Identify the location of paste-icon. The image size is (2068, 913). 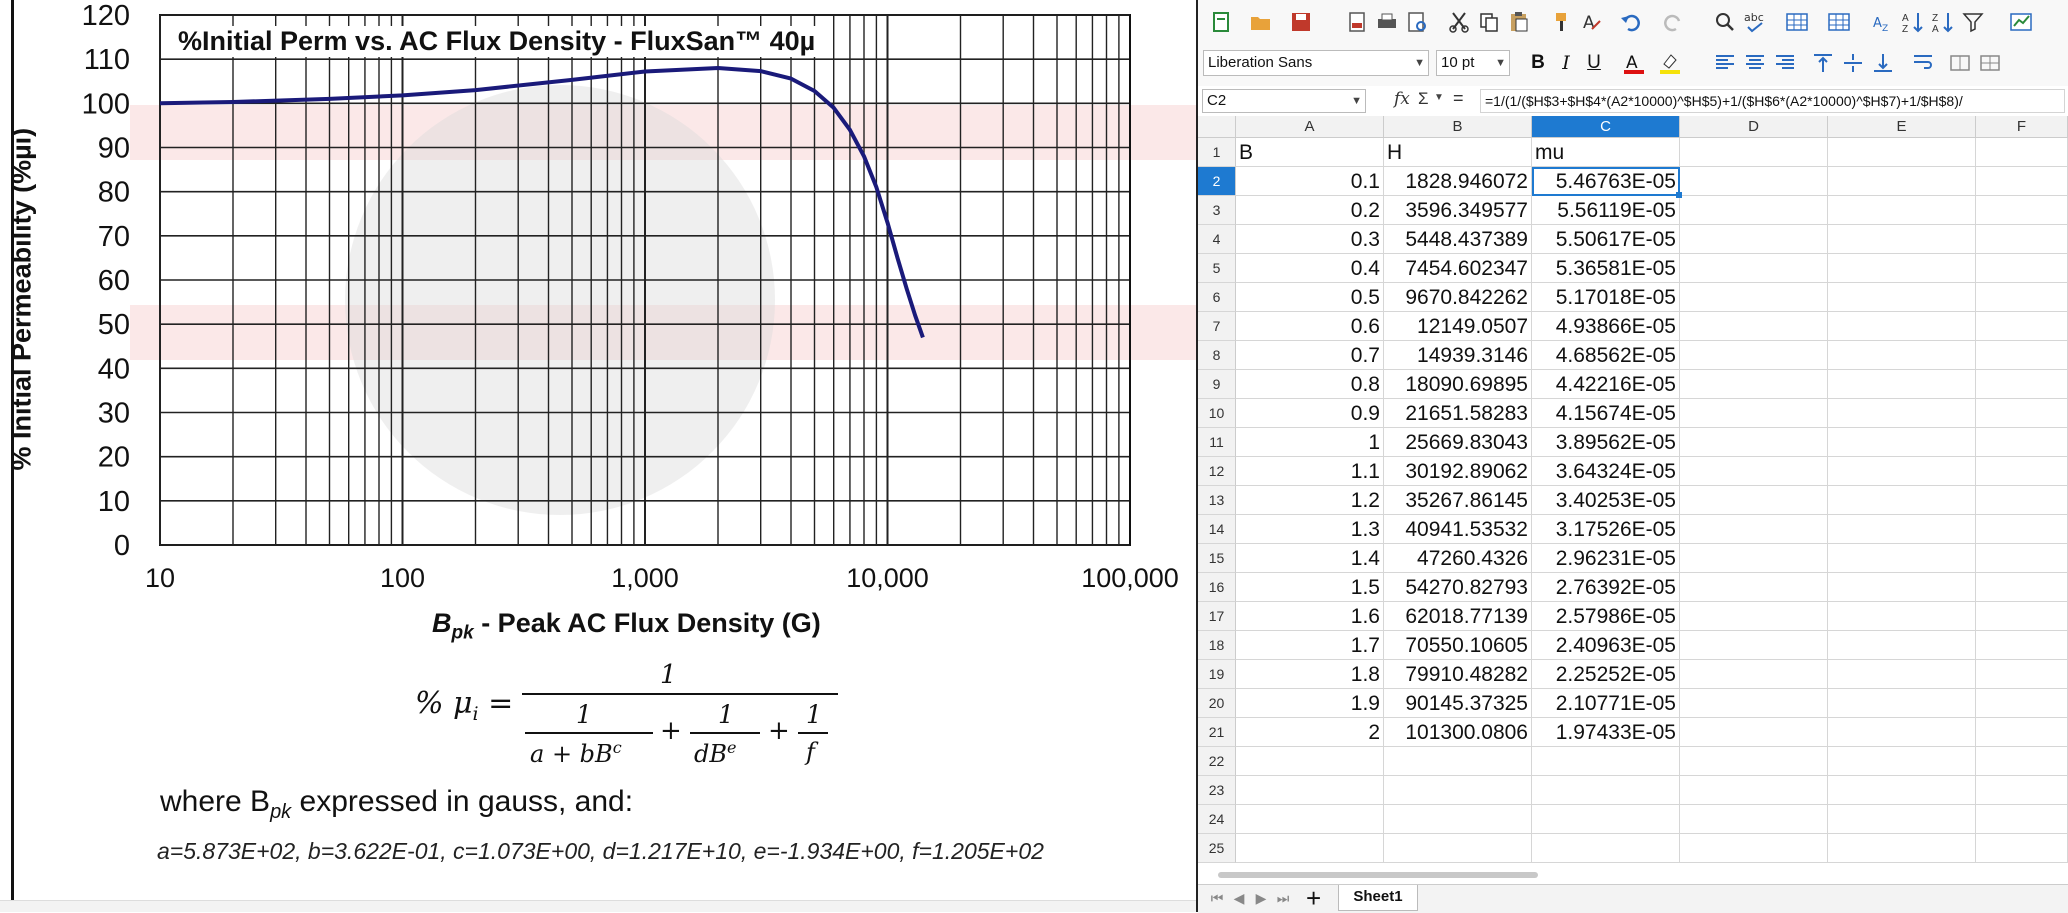
(1519, 22).